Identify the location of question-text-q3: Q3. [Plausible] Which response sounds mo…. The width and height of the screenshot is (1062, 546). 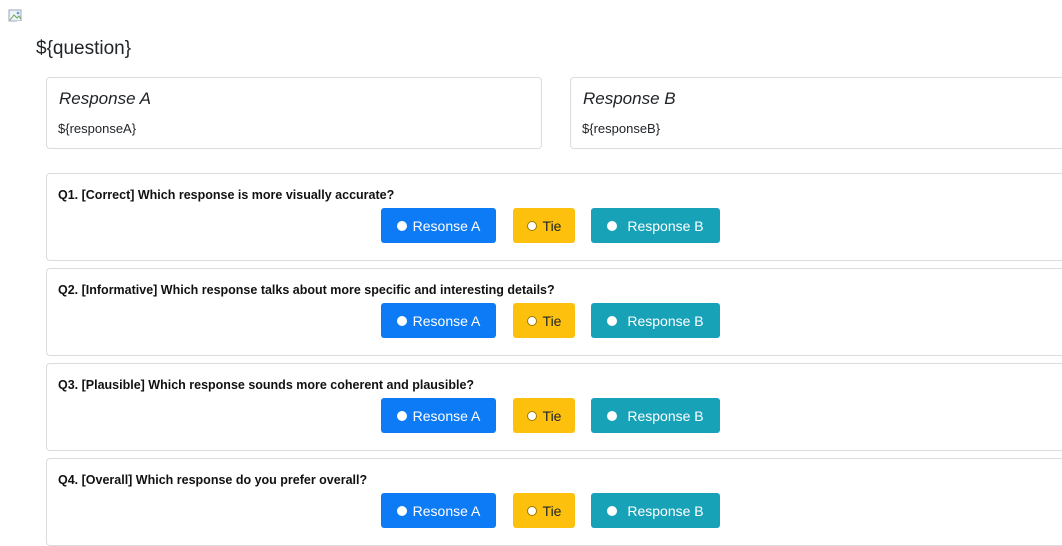
(266, 385).